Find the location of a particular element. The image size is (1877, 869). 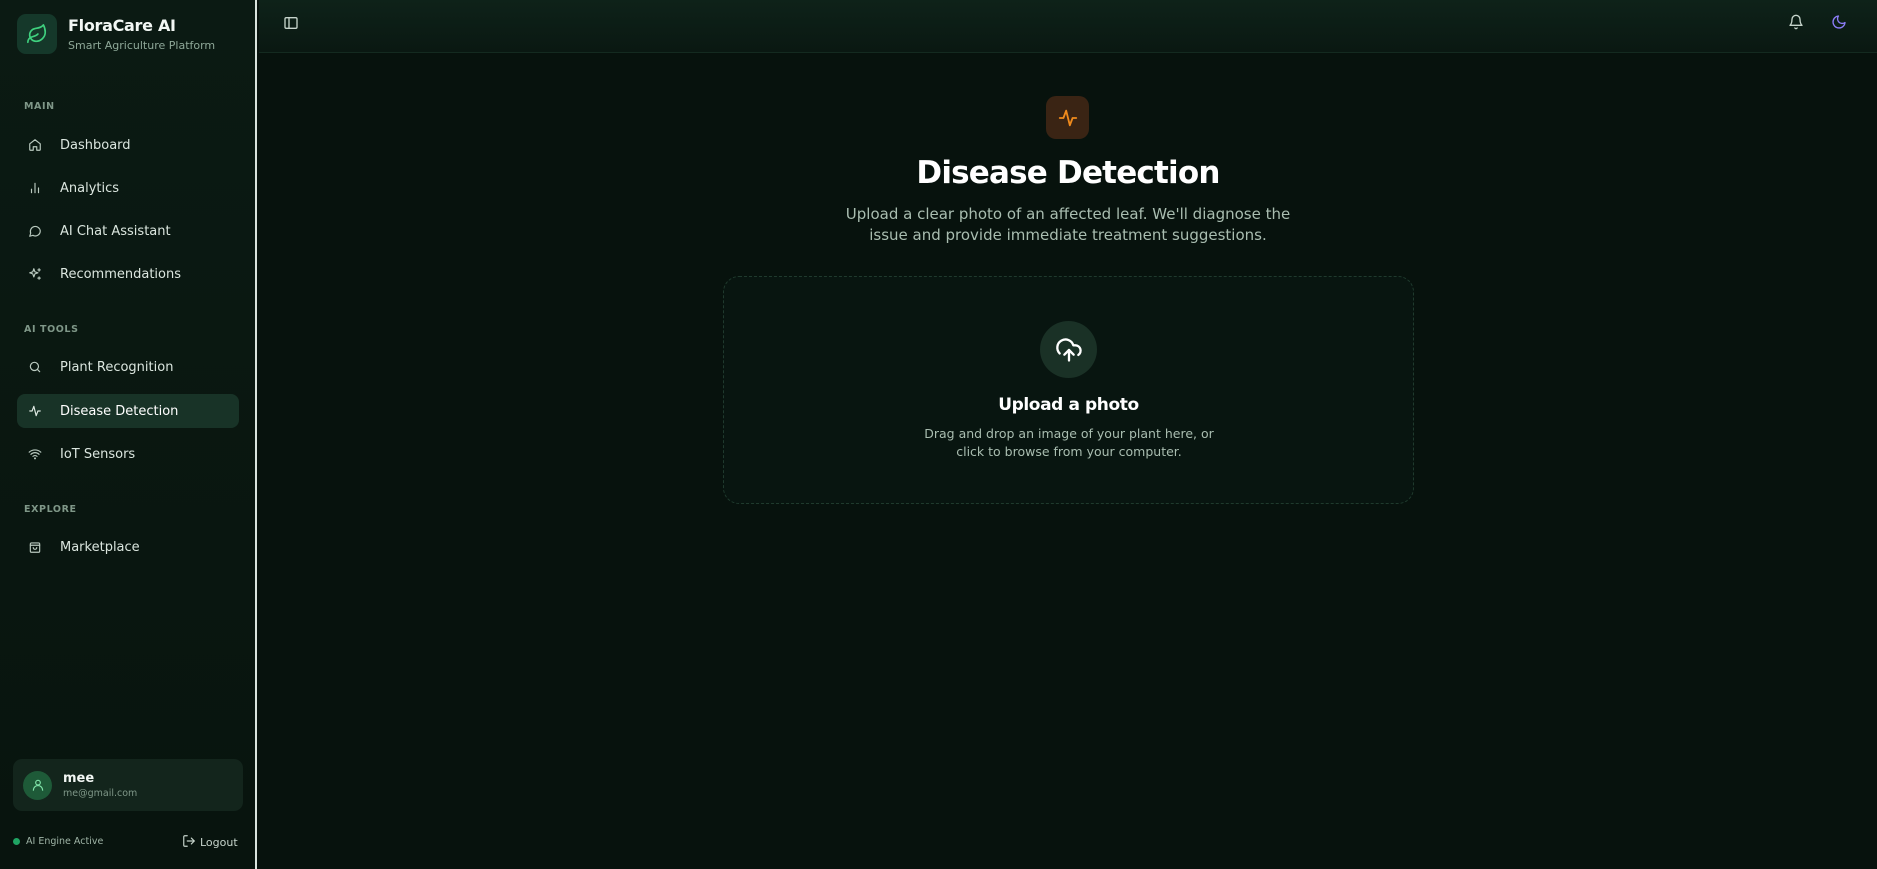

moon-icon is located at coordinates (1840, 23).